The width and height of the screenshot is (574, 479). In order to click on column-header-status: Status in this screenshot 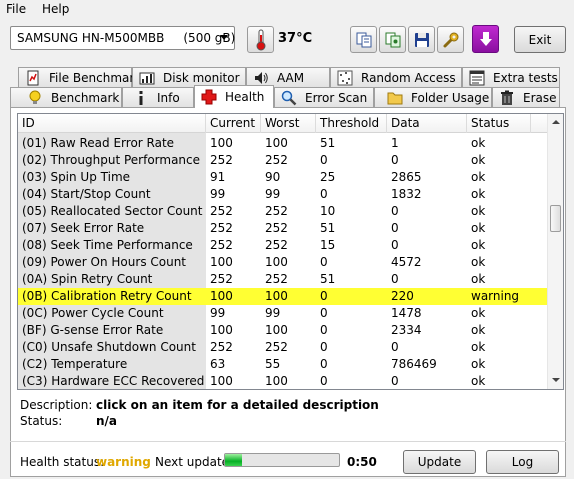, I will do `click(499, 123)`.